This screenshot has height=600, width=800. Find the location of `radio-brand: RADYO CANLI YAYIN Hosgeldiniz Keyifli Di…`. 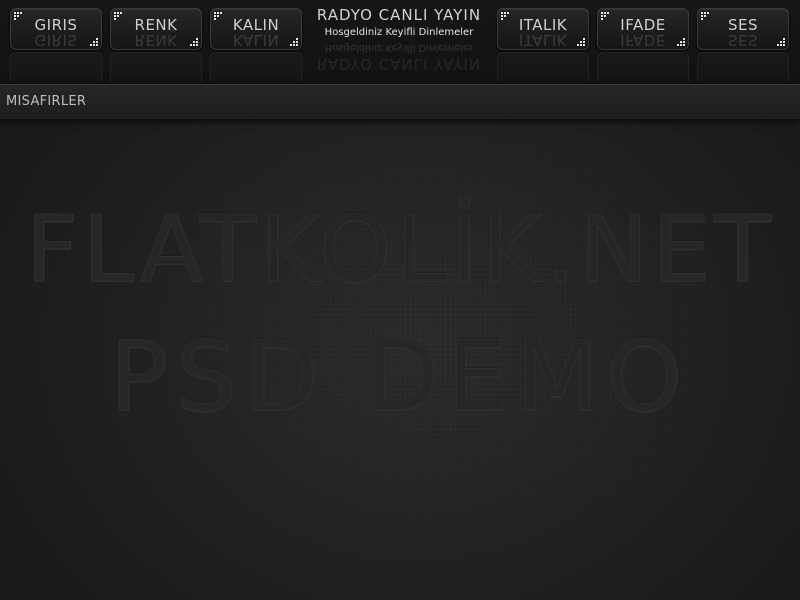

radio-brand: RADYO CANLI YAYIN Hosgeldiniz Keyifli Di… is located at coordinates (399, 39).